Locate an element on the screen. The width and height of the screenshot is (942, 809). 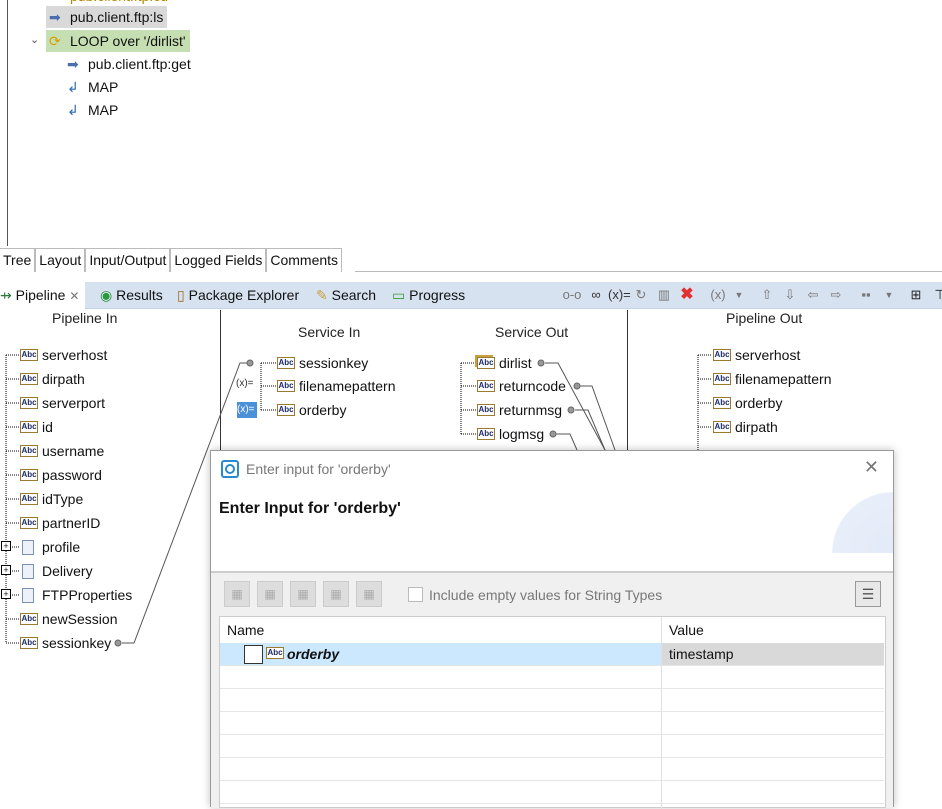
pipeline-in-var: Abc password is located at coordinates (61, 475).